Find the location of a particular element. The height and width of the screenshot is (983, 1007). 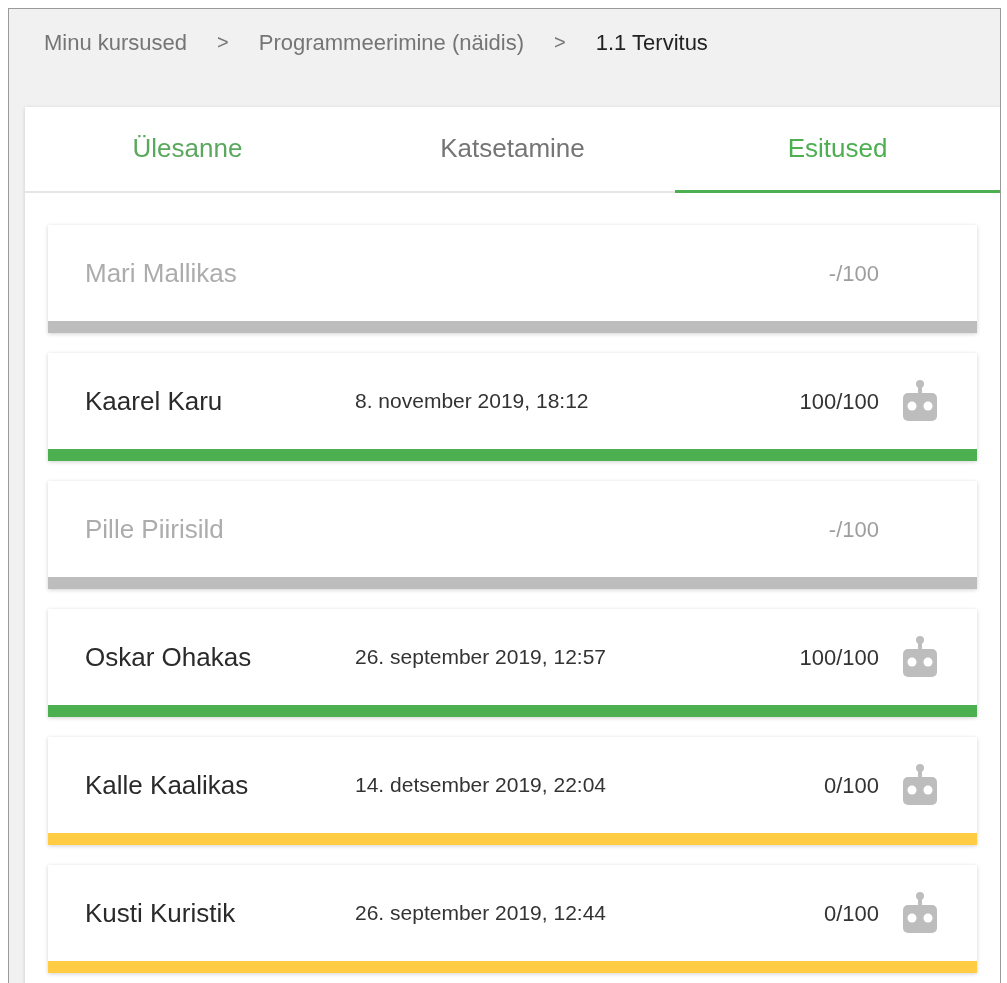

submission-card: Kusti Kuristik 26. september 2019, 12:44 0/100 is located at coordinates (512, 919).